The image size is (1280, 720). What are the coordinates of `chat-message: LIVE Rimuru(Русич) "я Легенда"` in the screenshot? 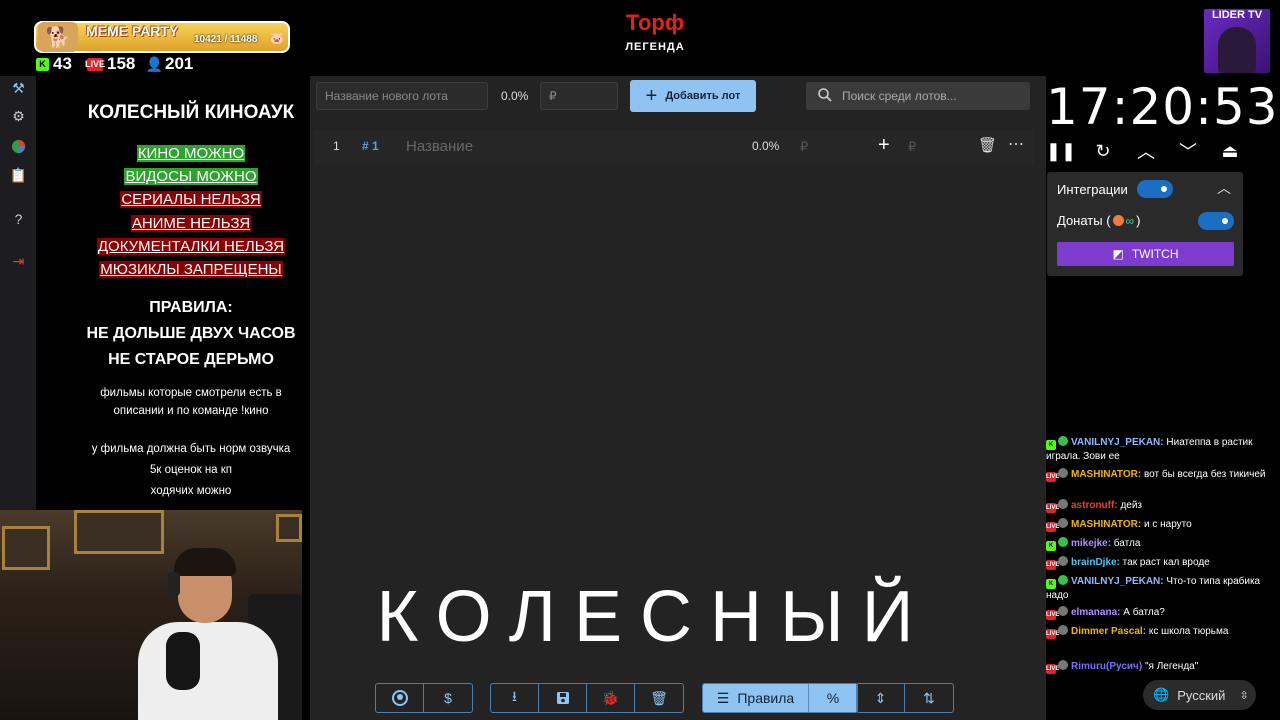 It's located at (1163, 667).